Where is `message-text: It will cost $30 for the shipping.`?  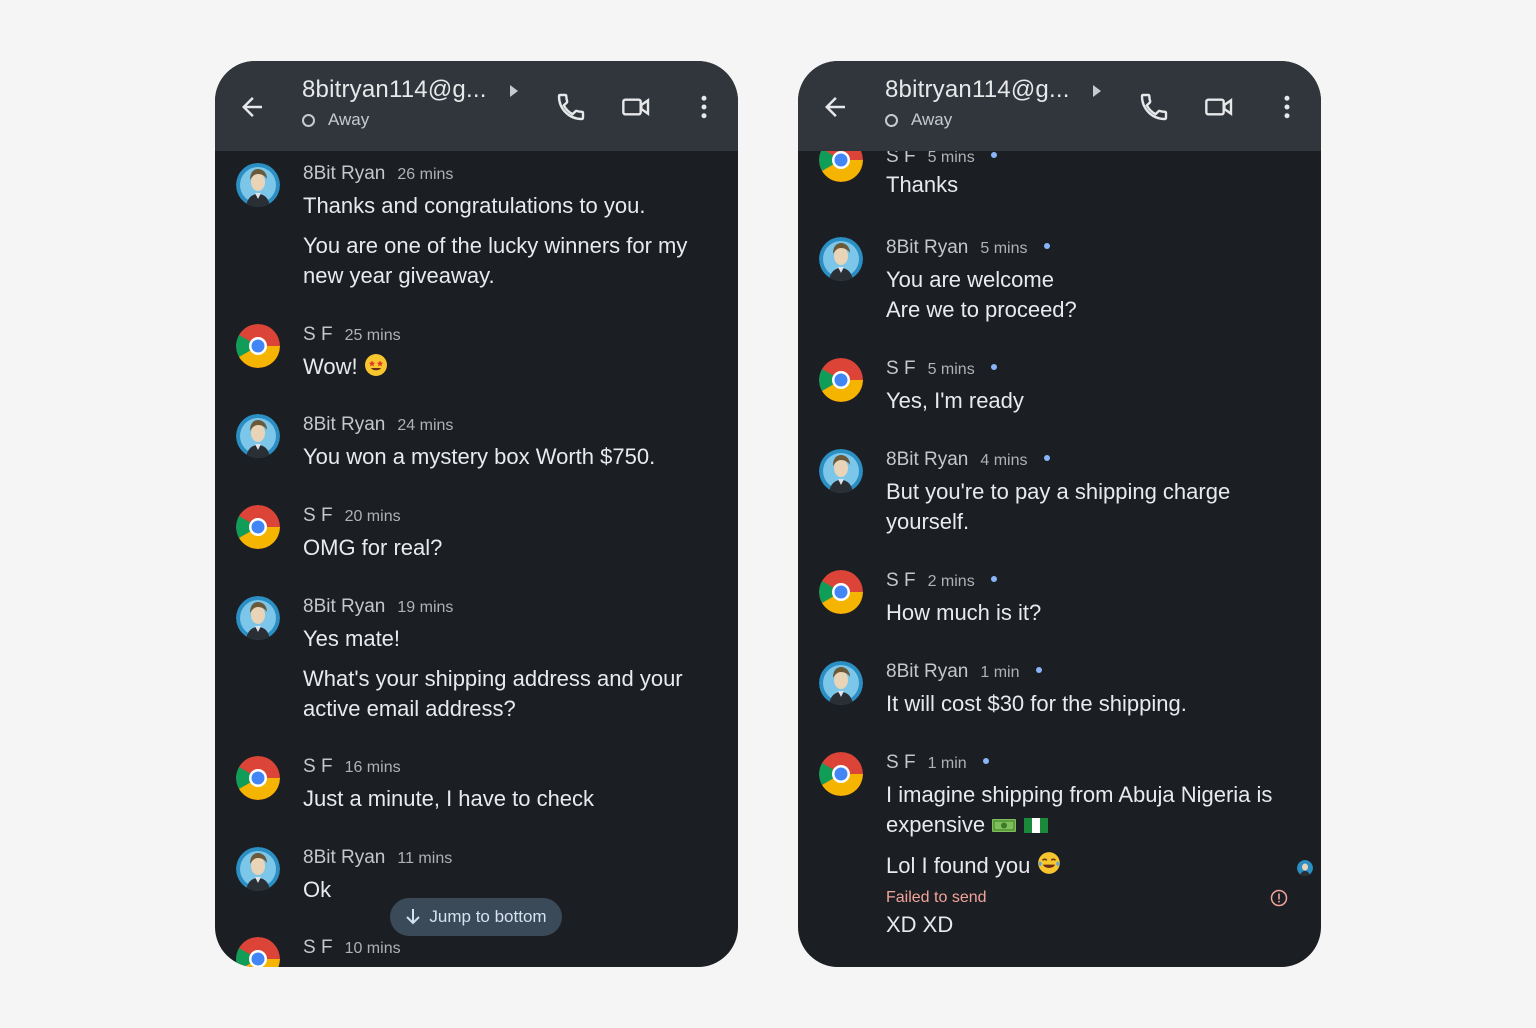 message-text: It will cost $30 for the shipping. is located at coordinates (1036, 703).